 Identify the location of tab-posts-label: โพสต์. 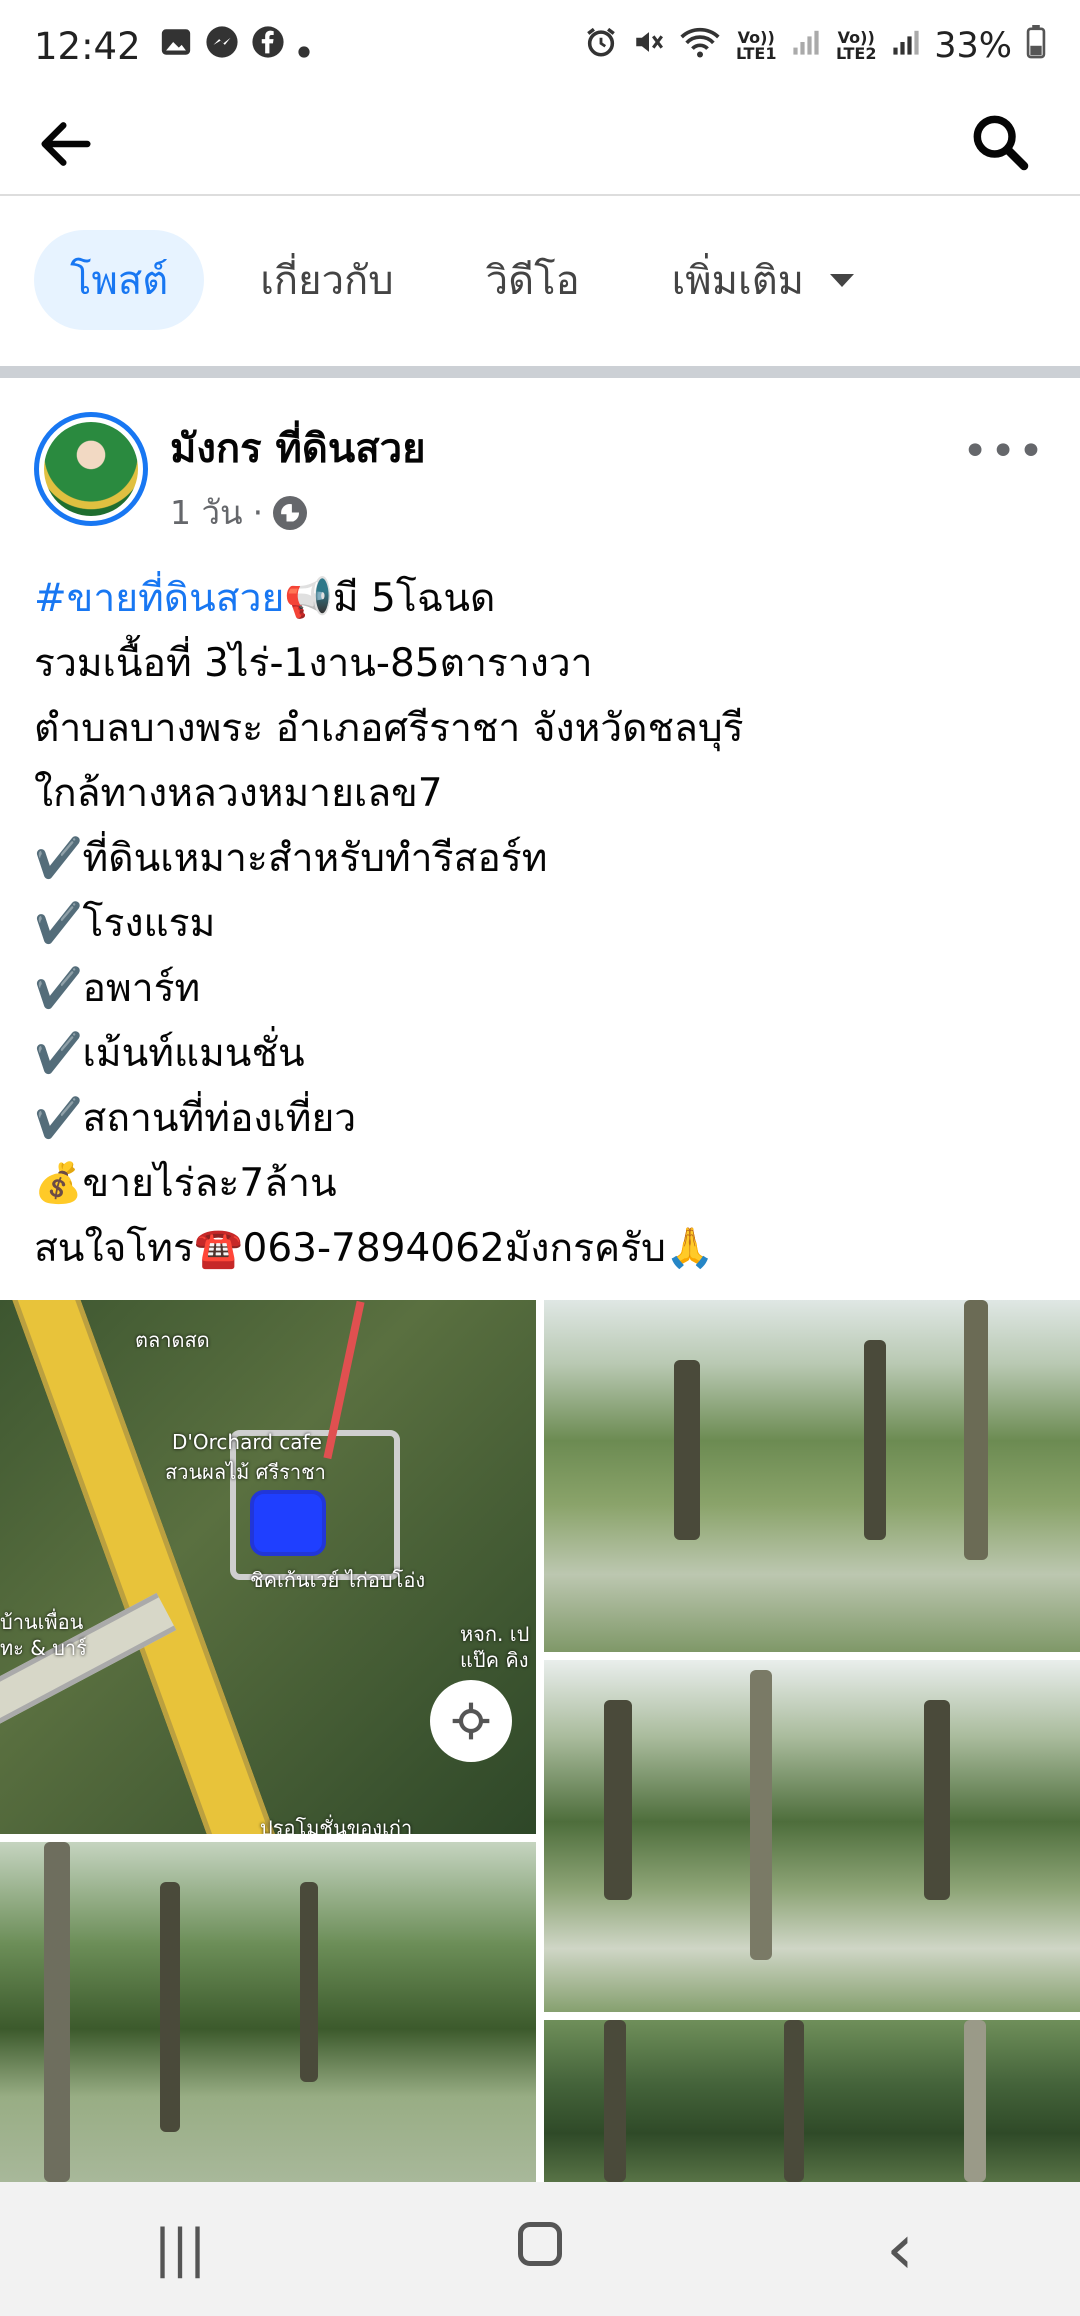
(119, 281).